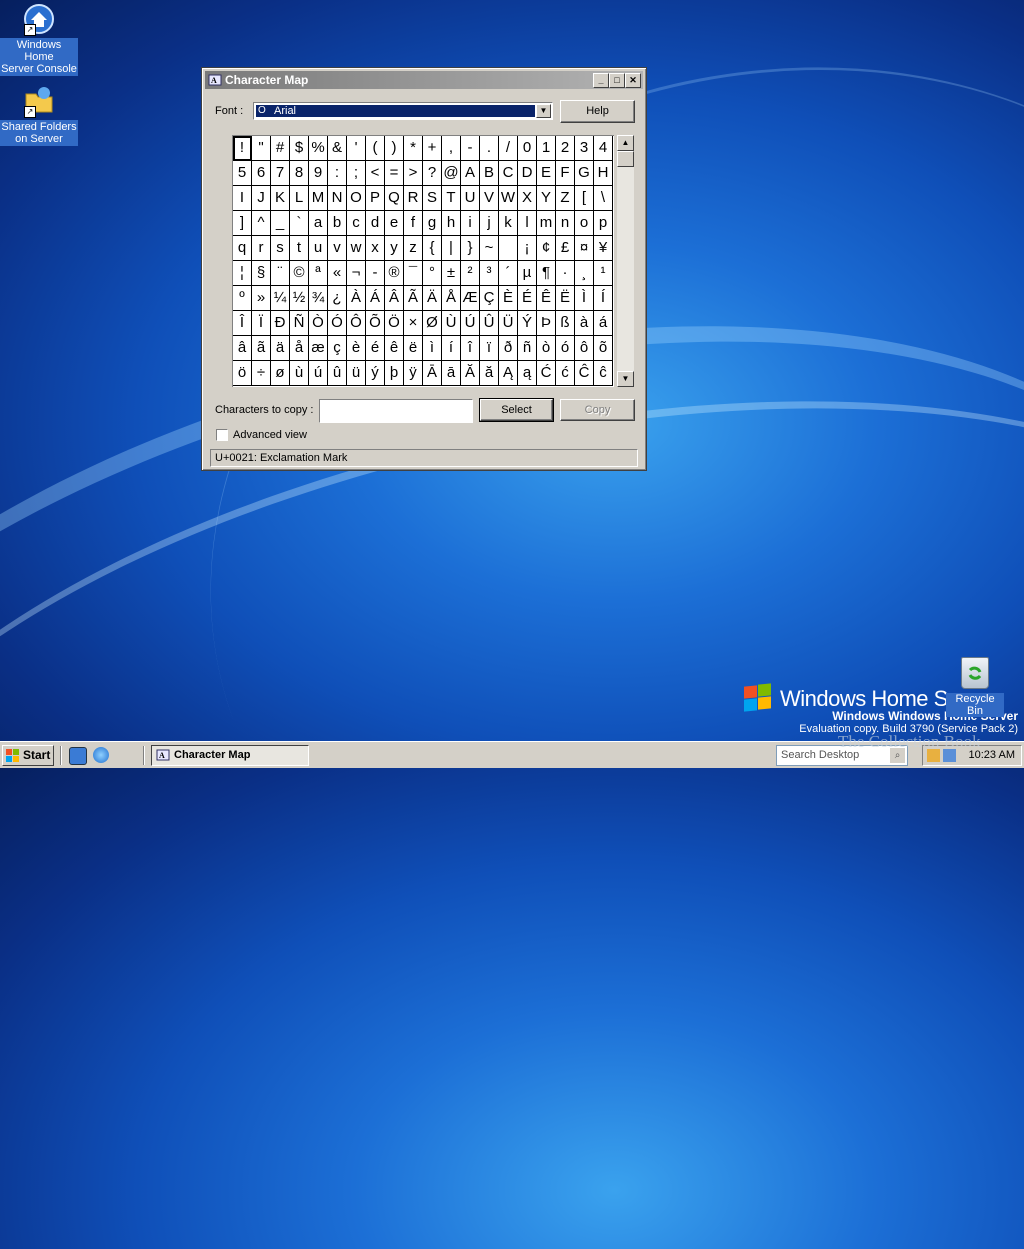 The image size is (1024, 1249). I want to click on character-cell: 7, so click(280, 173).